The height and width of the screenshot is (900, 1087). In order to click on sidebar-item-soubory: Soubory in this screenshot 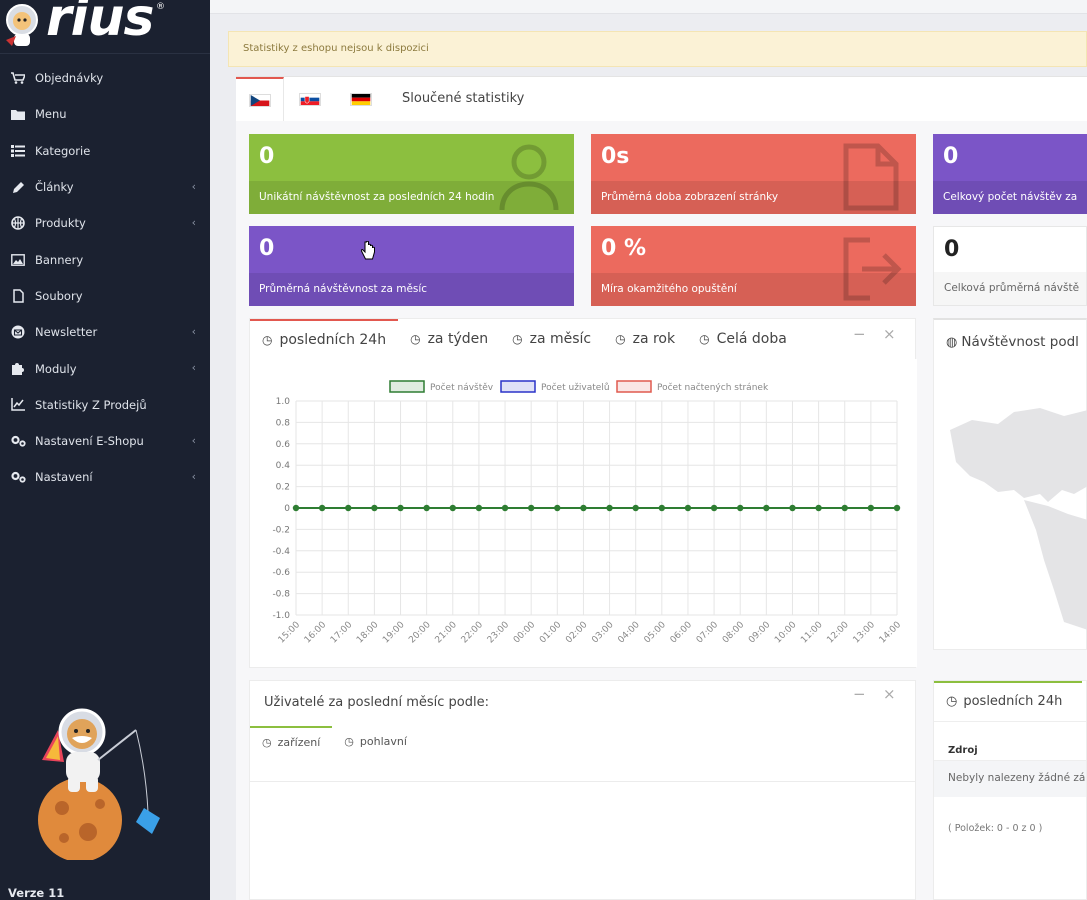, I will do `click(105, 296)`.